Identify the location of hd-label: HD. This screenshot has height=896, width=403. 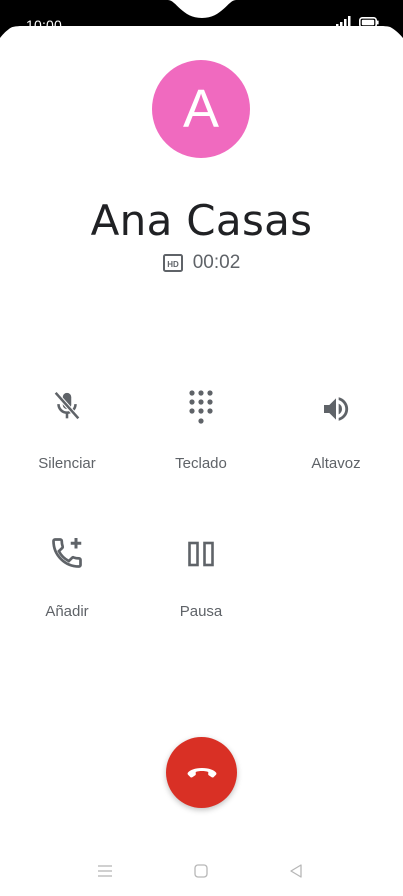
(173, 264).